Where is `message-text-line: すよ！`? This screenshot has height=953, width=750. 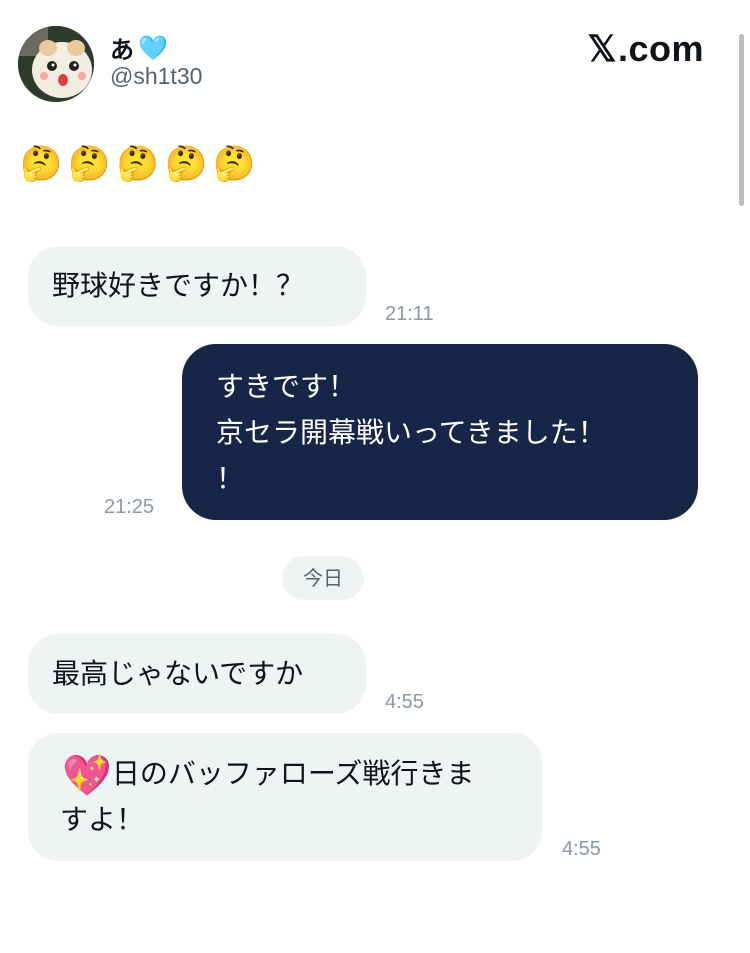
message-text-line: すよ！ is located at coordinates (102, 819).